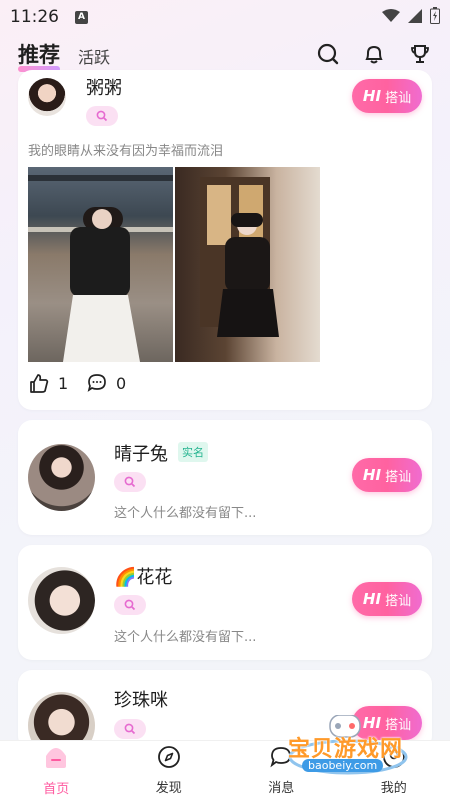 The image size is (450, 800). I want to click on wifi-icon, so click(391, 17).